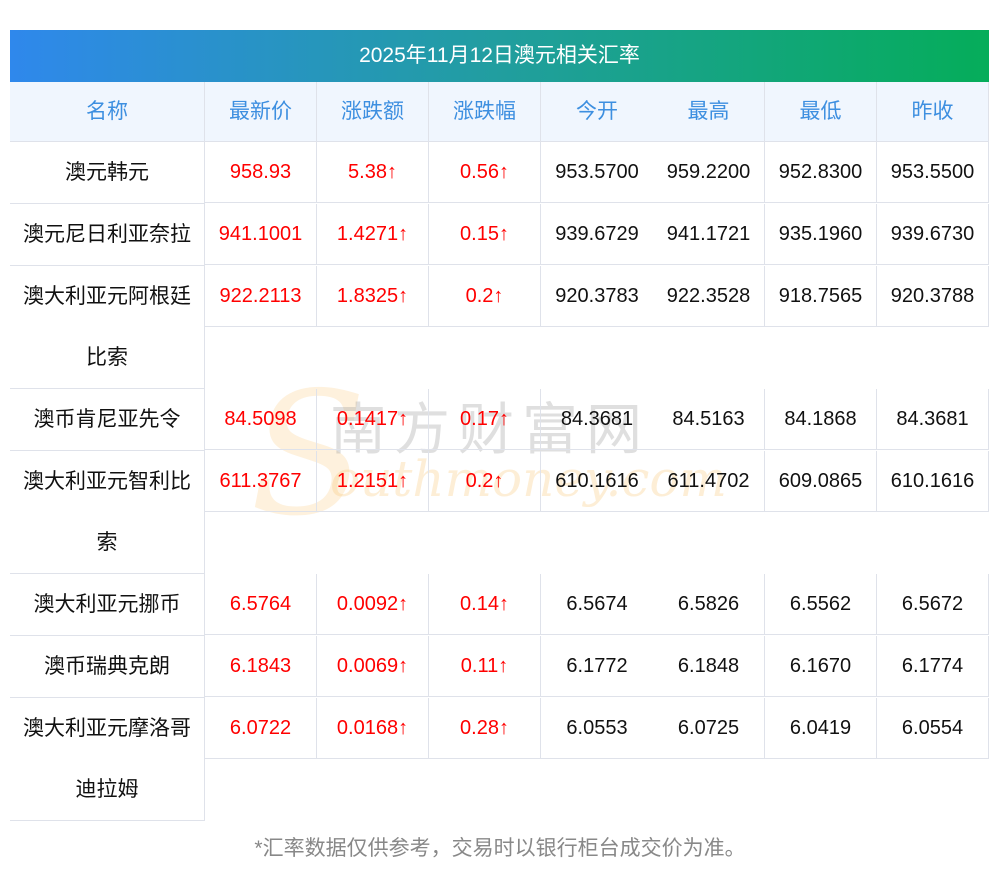 The width and height of the screenshot is (1000, 877). What do you see at coordinates (709, 666) in the screenshot?
I see `cell-high: 6.1848` at bounding box center [709, 666].